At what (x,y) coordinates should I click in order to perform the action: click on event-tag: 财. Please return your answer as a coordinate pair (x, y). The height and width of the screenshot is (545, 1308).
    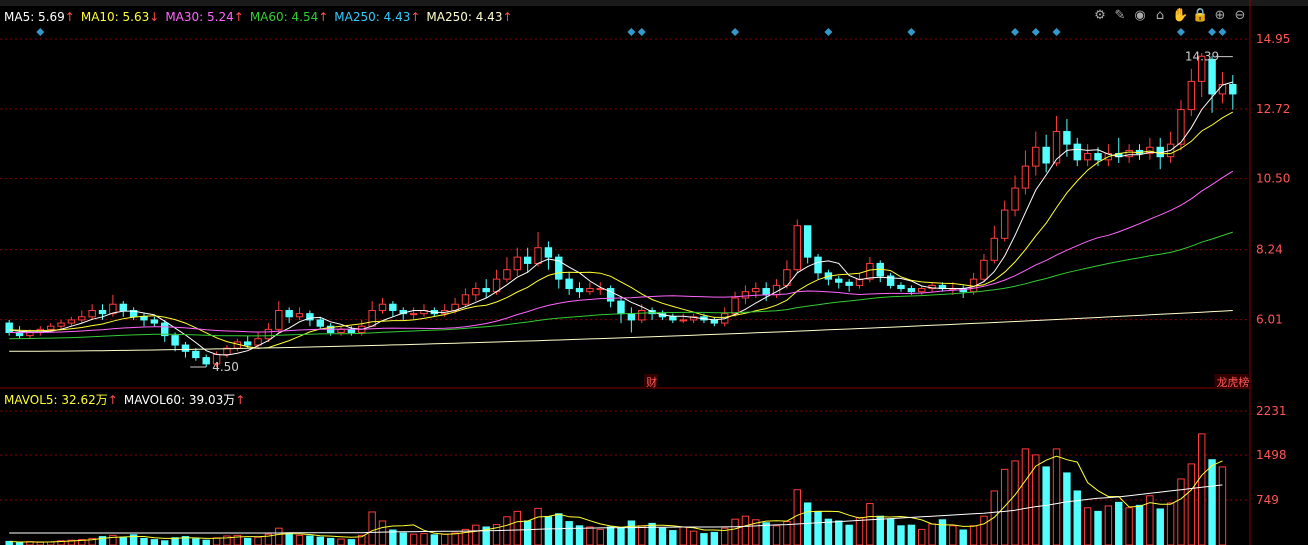
    Looking at the image, I should click on (651, 382).